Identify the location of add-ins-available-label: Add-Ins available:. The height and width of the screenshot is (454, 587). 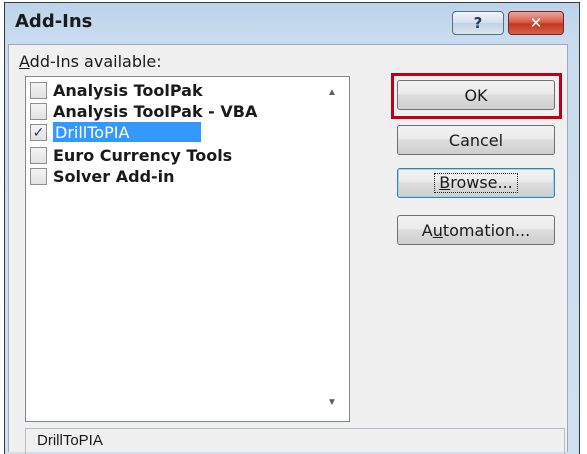
(90, 61).